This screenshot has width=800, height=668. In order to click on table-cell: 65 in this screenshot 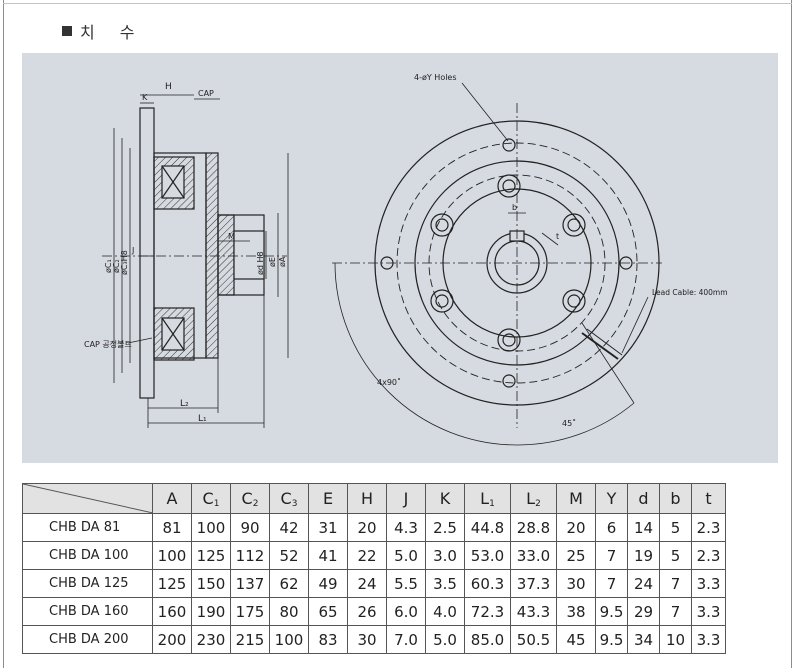, I will do `click(328, 611)`.